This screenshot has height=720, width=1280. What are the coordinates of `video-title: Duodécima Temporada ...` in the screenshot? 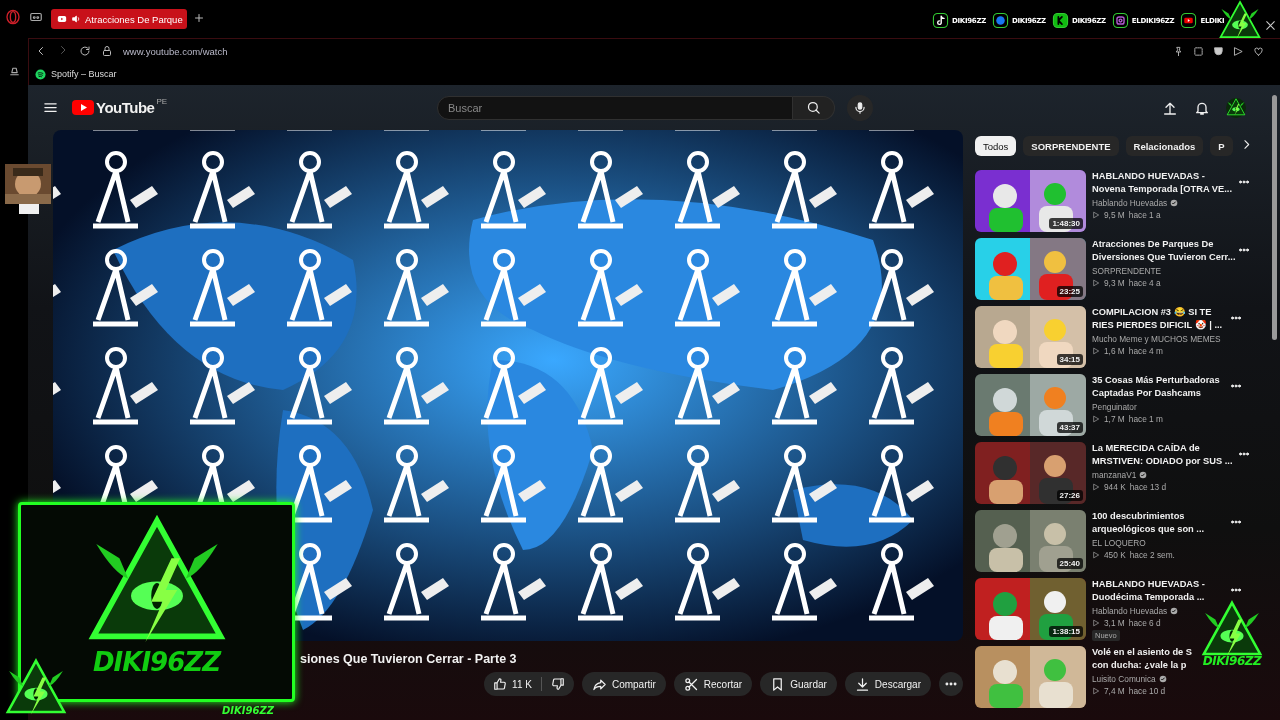 It's located at (1148, 597).